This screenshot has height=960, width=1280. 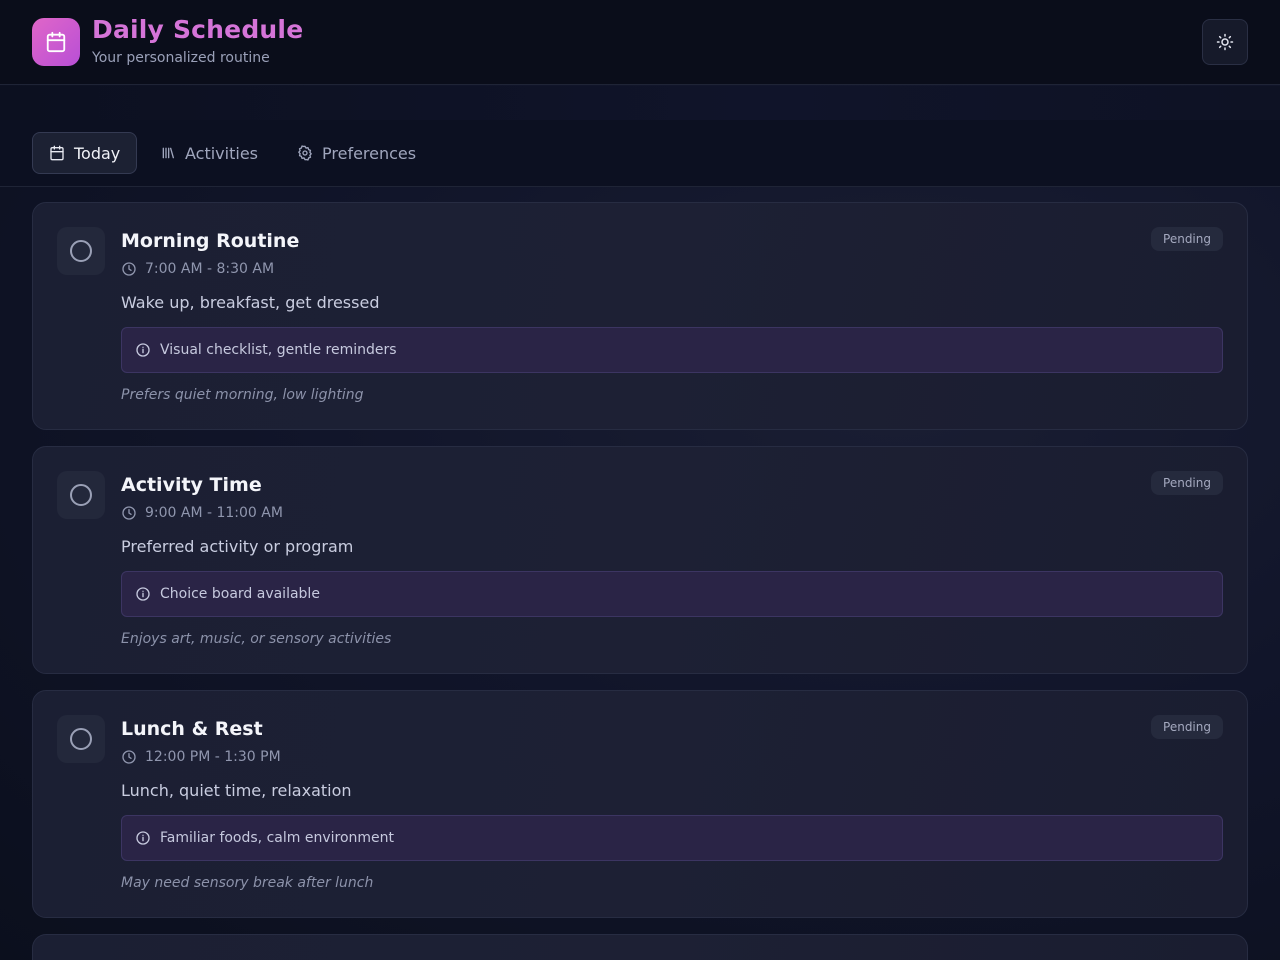 I want to click on card-description: Preferred activity or program, so click(x=237, y=546).